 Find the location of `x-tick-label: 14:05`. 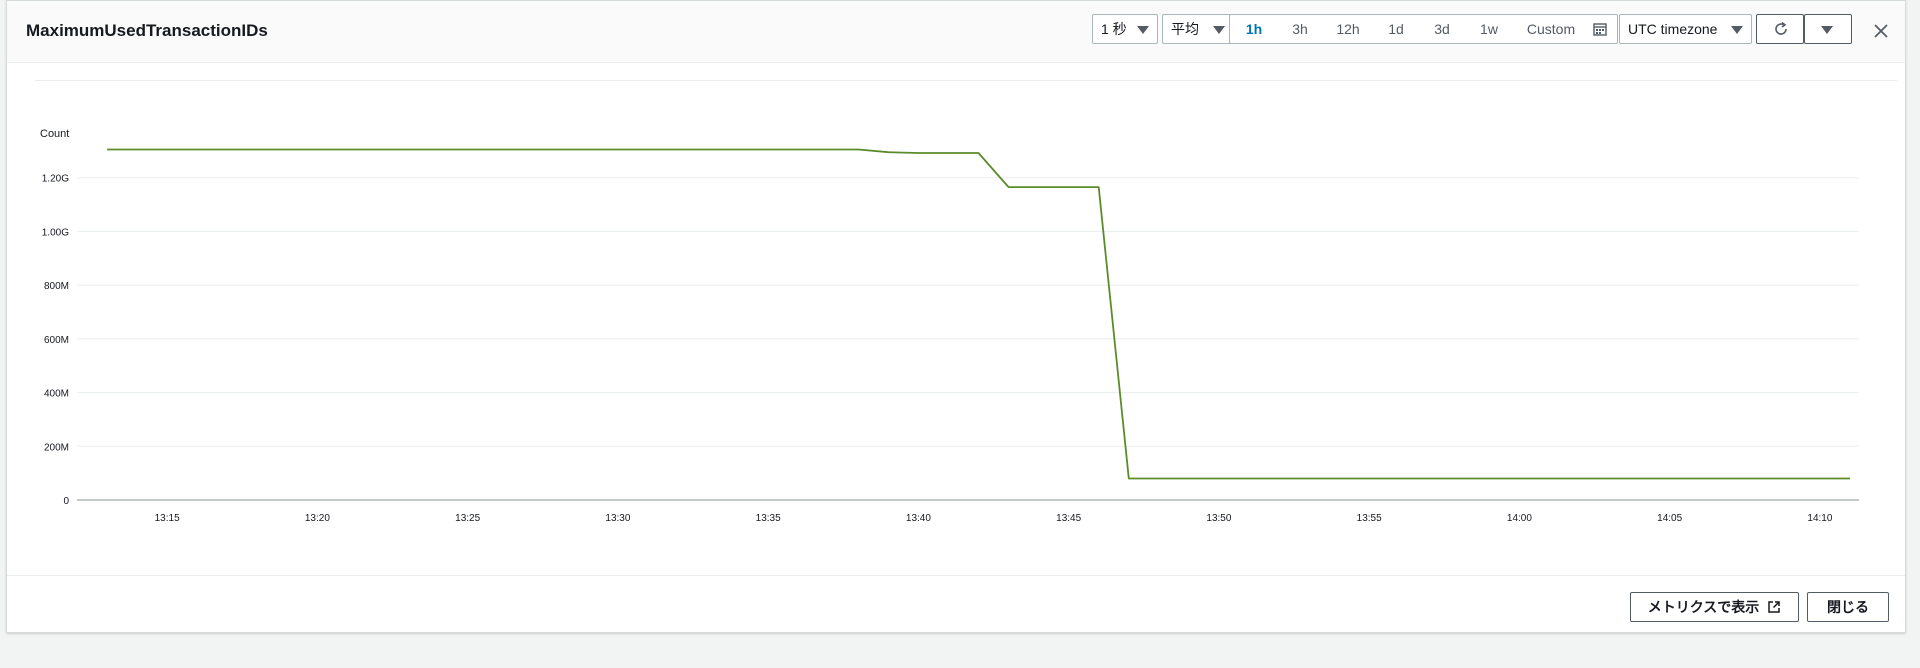

x-tick-label: 14:05 is located at coordinates (1669, 518).